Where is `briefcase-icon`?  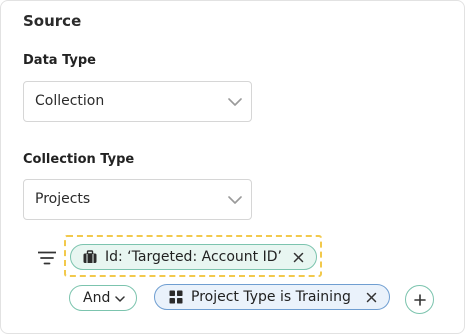 briefcase-icon is located at coordinates (90, 256).